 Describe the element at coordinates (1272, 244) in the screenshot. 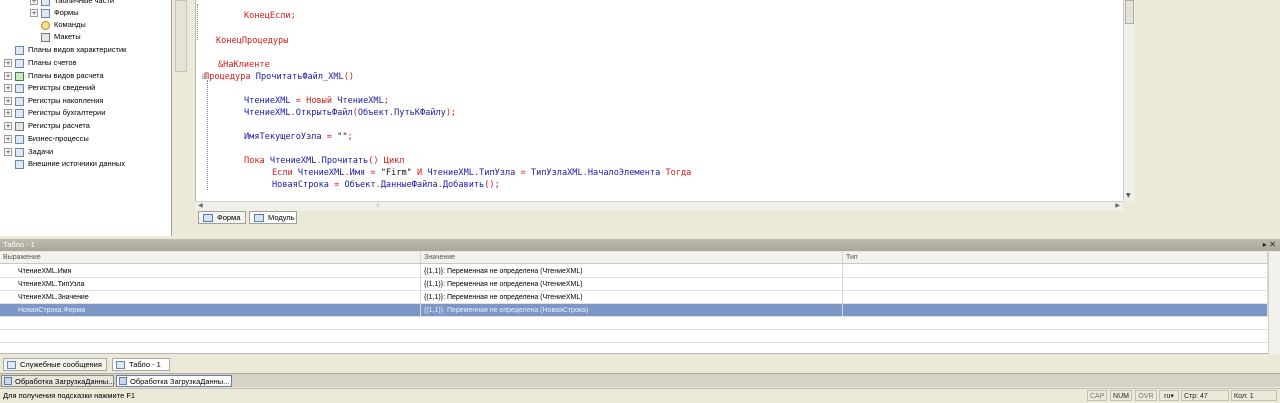

I see `close-icon: ✕` at that location.